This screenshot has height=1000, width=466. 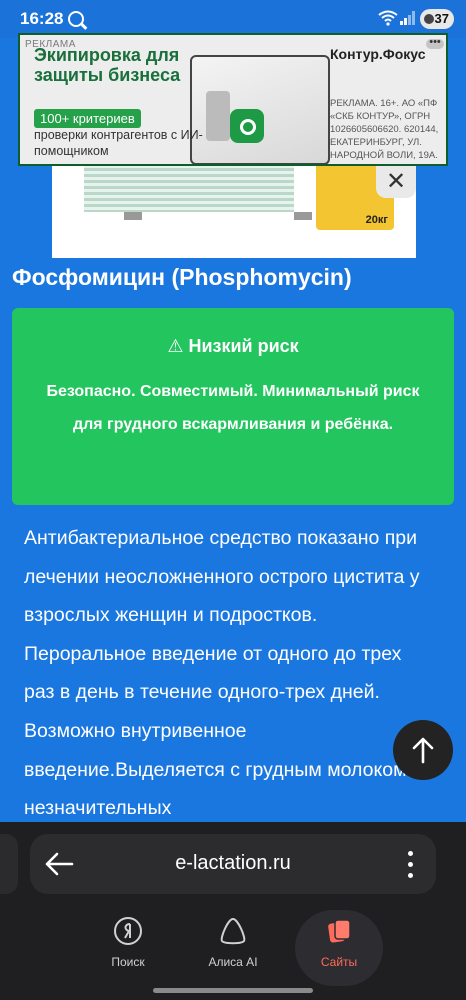 What do you see at coordinates (182, 277) in the screenshot?
I see `page-title: Фосфомицин (Phosphomycin)` at bounding box center [182, 277].